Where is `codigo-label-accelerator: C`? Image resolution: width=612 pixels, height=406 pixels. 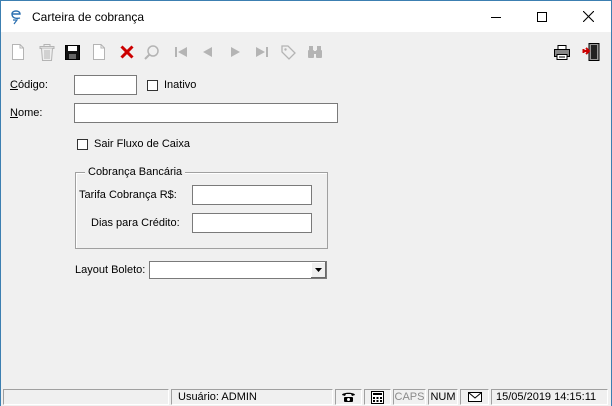 codigo-label-accelerator: C is located at coordinates (14, 85).